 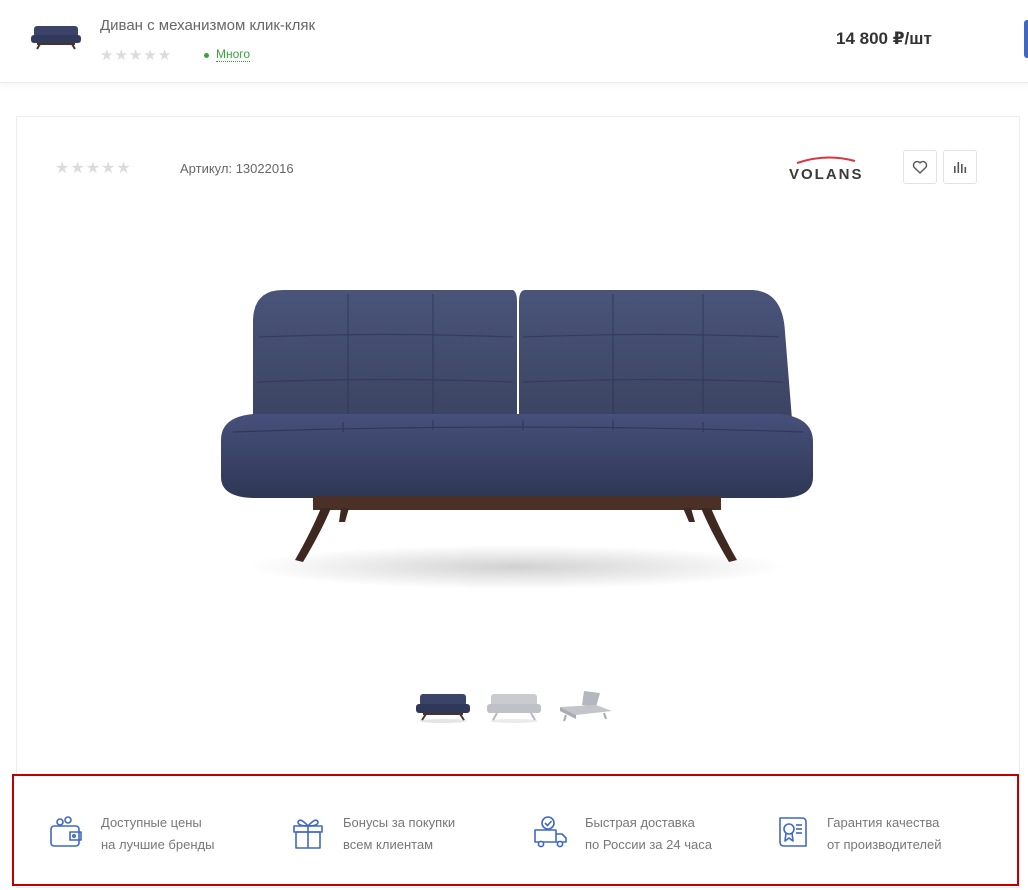 I want to click on benefit-line1: Доступные цены, so click(x=151, y=822).